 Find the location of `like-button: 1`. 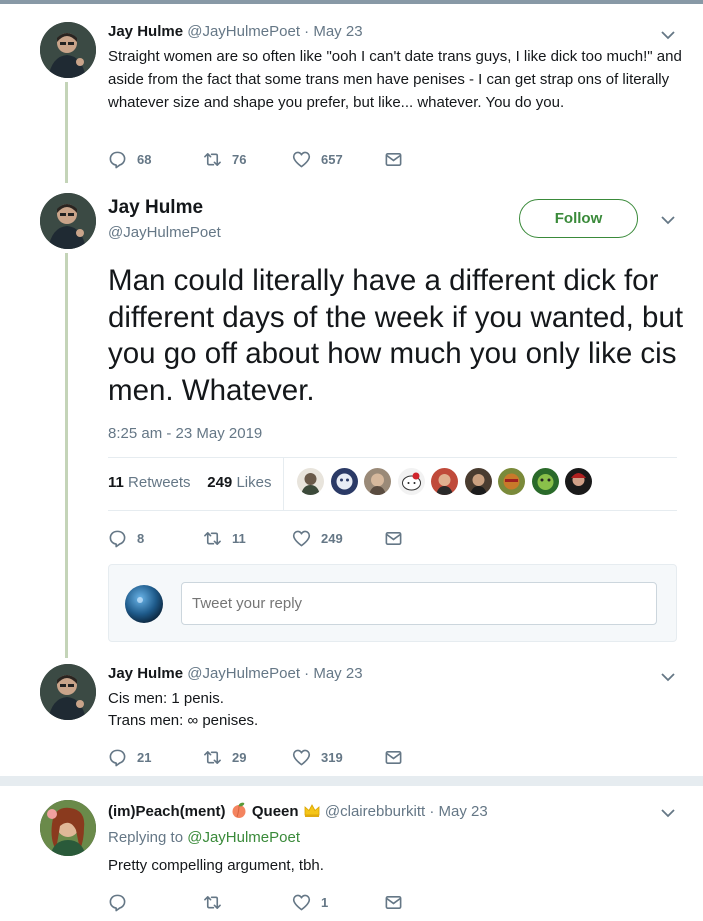

like-button: 1 is located at coordinates (310, 902).